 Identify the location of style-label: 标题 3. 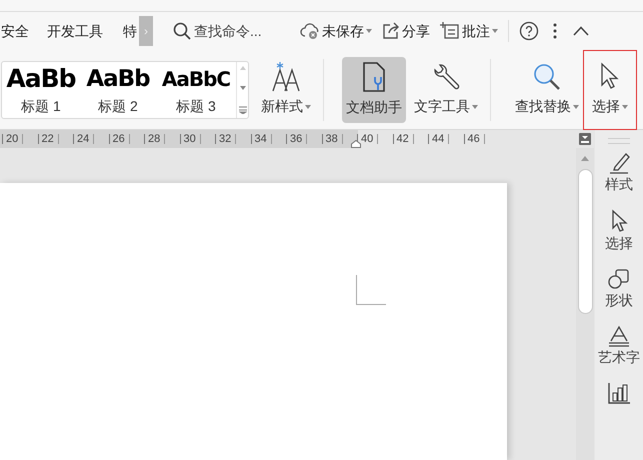
(196, 106).